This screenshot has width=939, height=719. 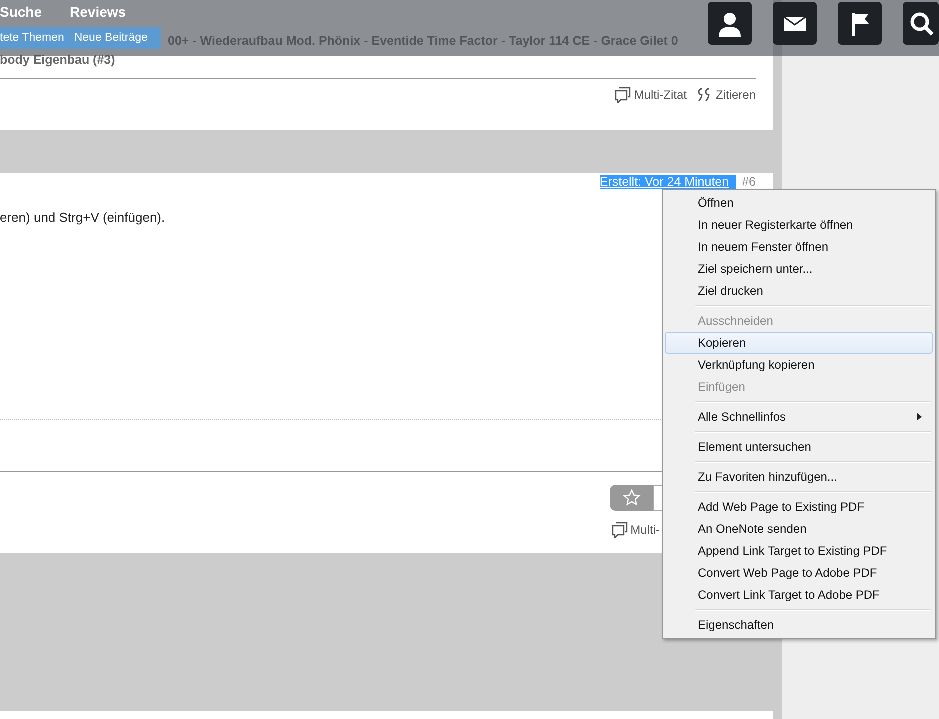 I want to click on search-button, so click(x=921, y=23).